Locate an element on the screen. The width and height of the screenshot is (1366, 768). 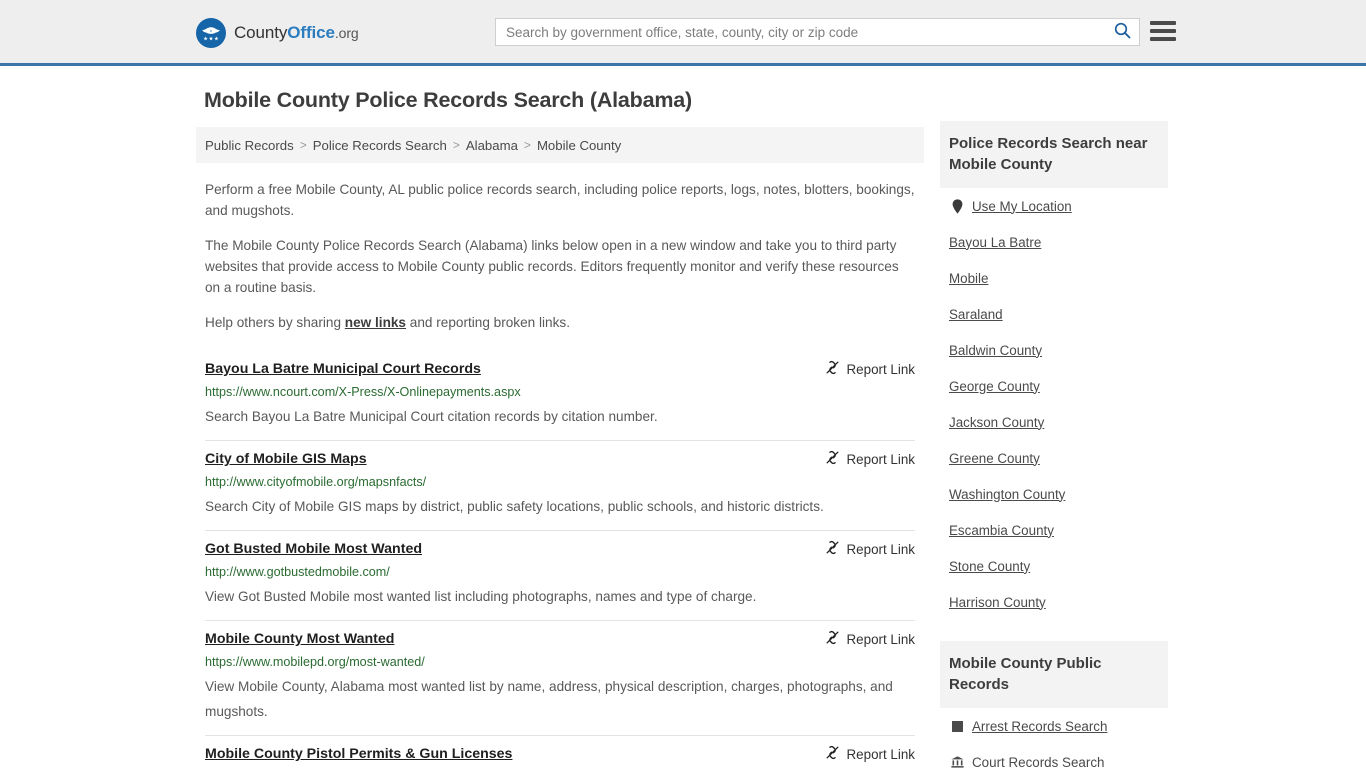
sidebar-item-bayou-la-batre: Bayou La Batre is located at coordinates (1054, 242).